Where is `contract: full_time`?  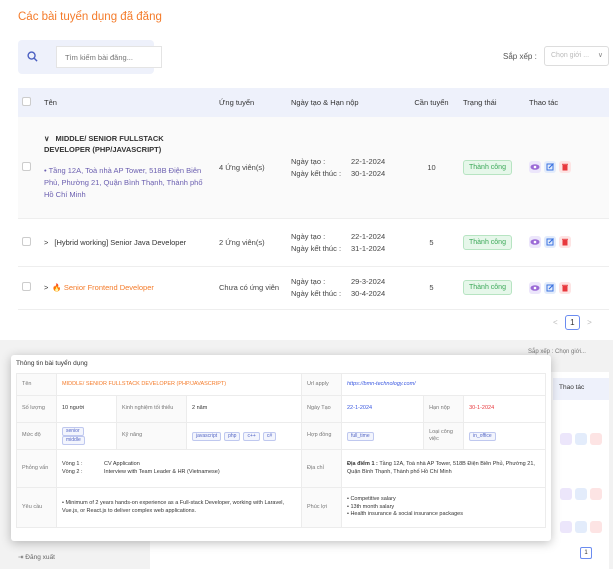 contract: full_time is located at coordinates (382, 436).